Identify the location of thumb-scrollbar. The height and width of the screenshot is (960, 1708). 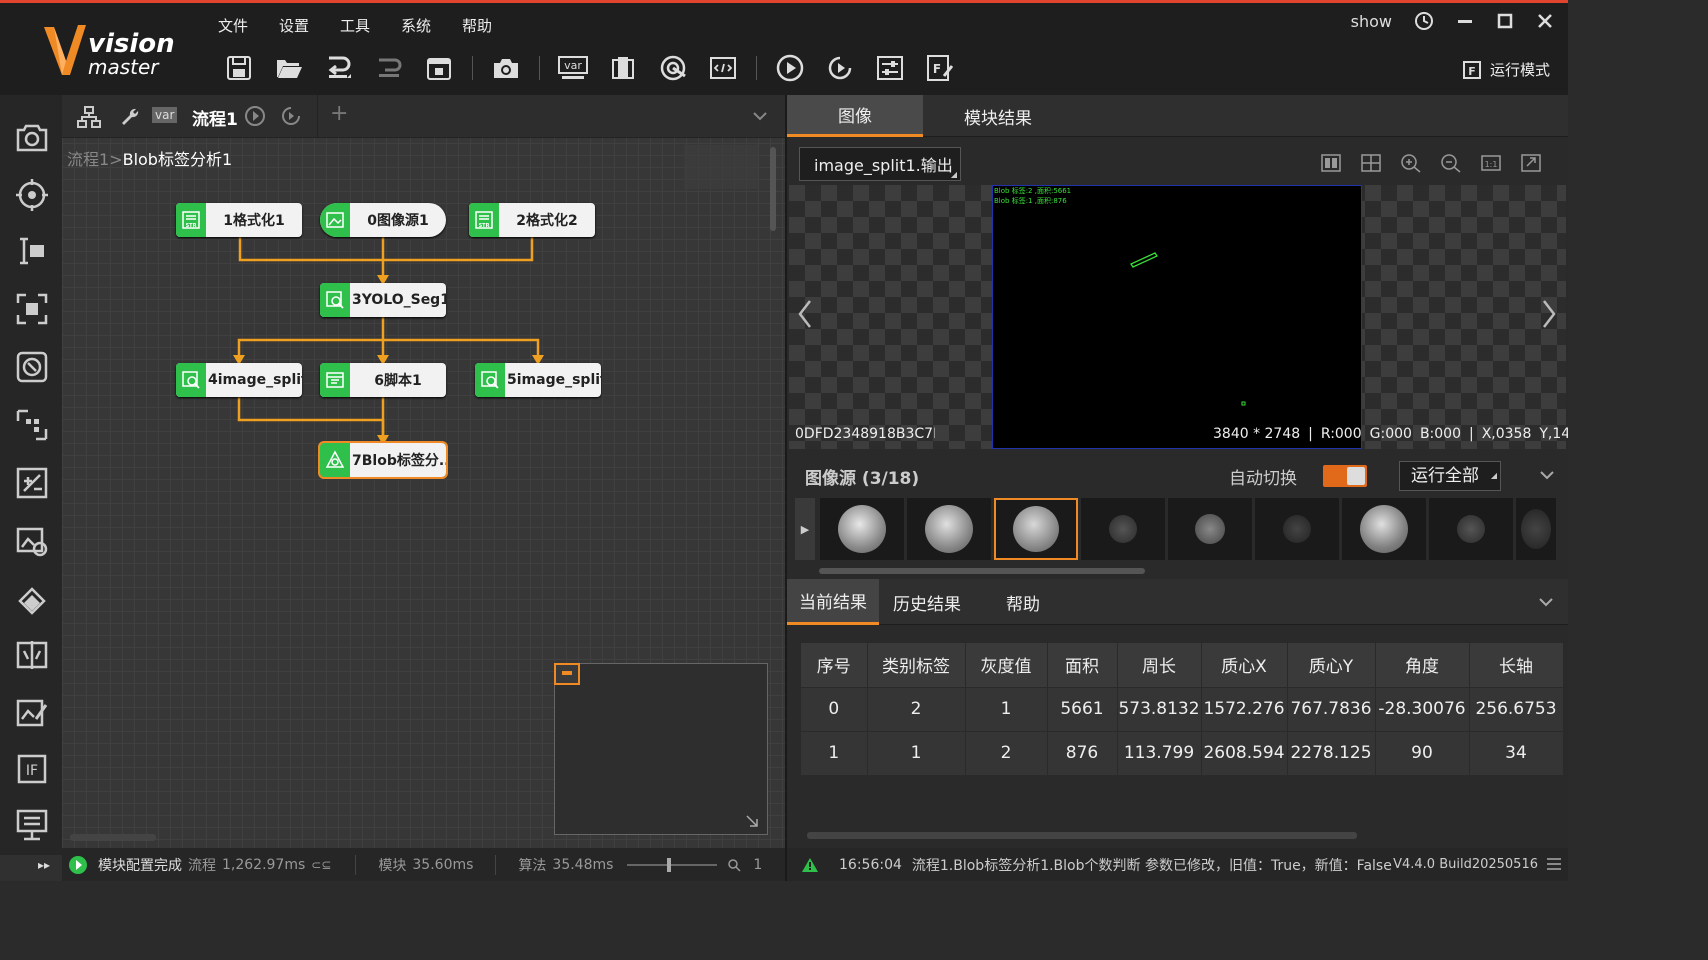
(982, 571).